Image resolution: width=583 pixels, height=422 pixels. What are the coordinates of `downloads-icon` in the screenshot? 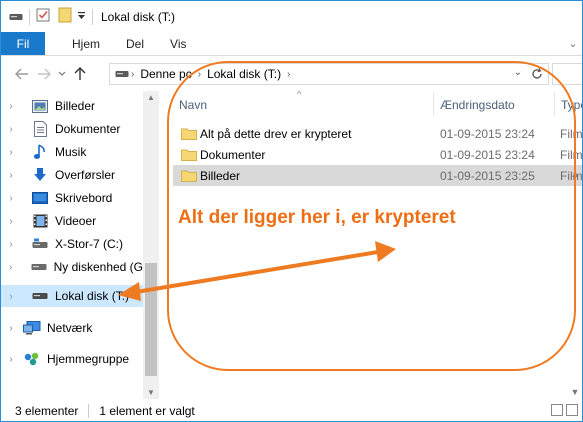 It's located at (40, 175).